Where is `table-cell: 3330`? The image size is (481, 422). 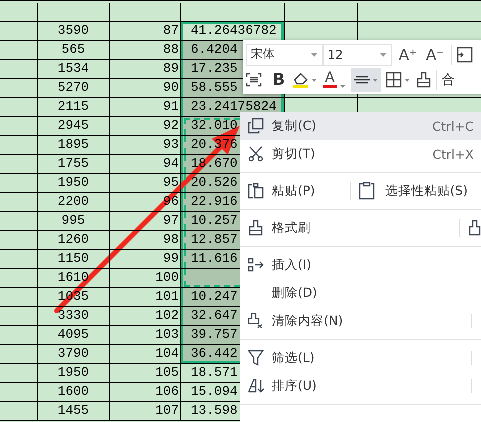 table-cell: 3330 is located at coordinates (74, 316).